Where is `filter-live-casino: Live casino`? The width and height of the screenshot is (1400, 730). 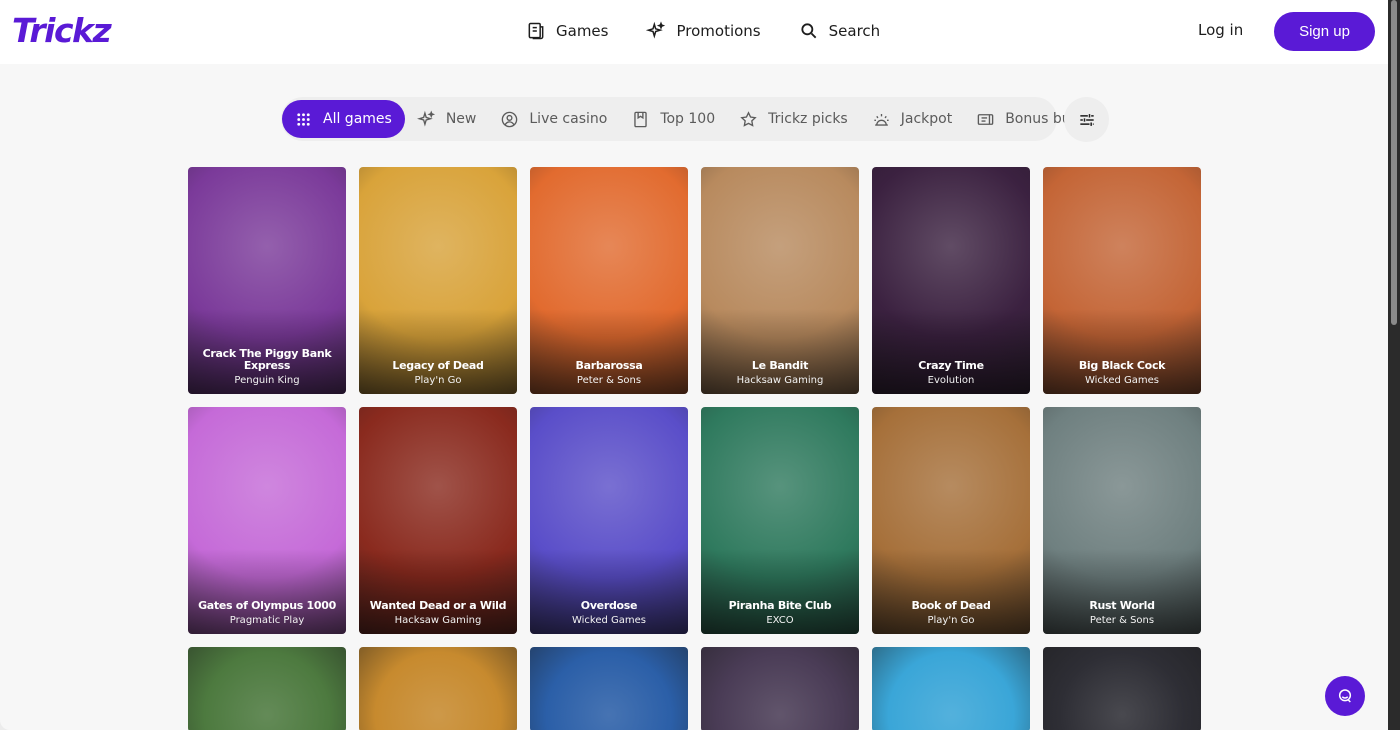
filter-live-casino: Live casino is located at coordinates (553, 119).